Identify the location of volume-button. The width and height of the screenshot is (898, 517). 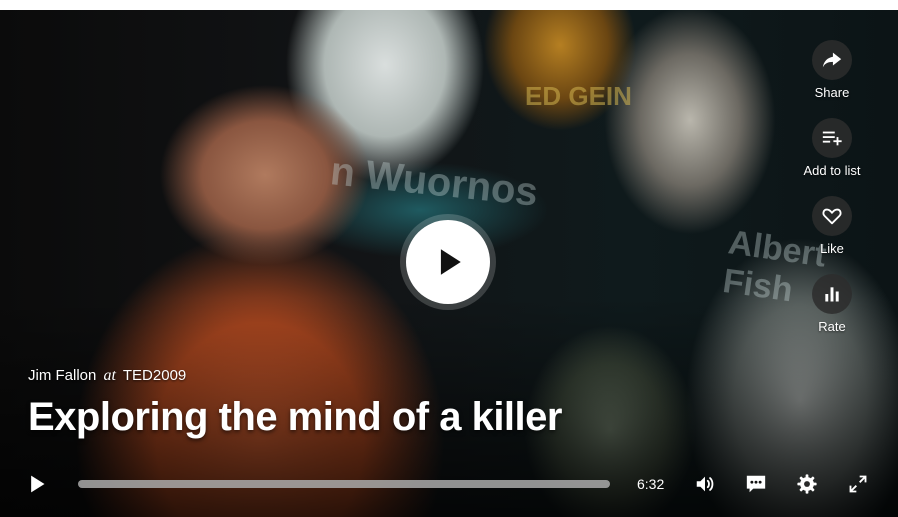
(705, 484).